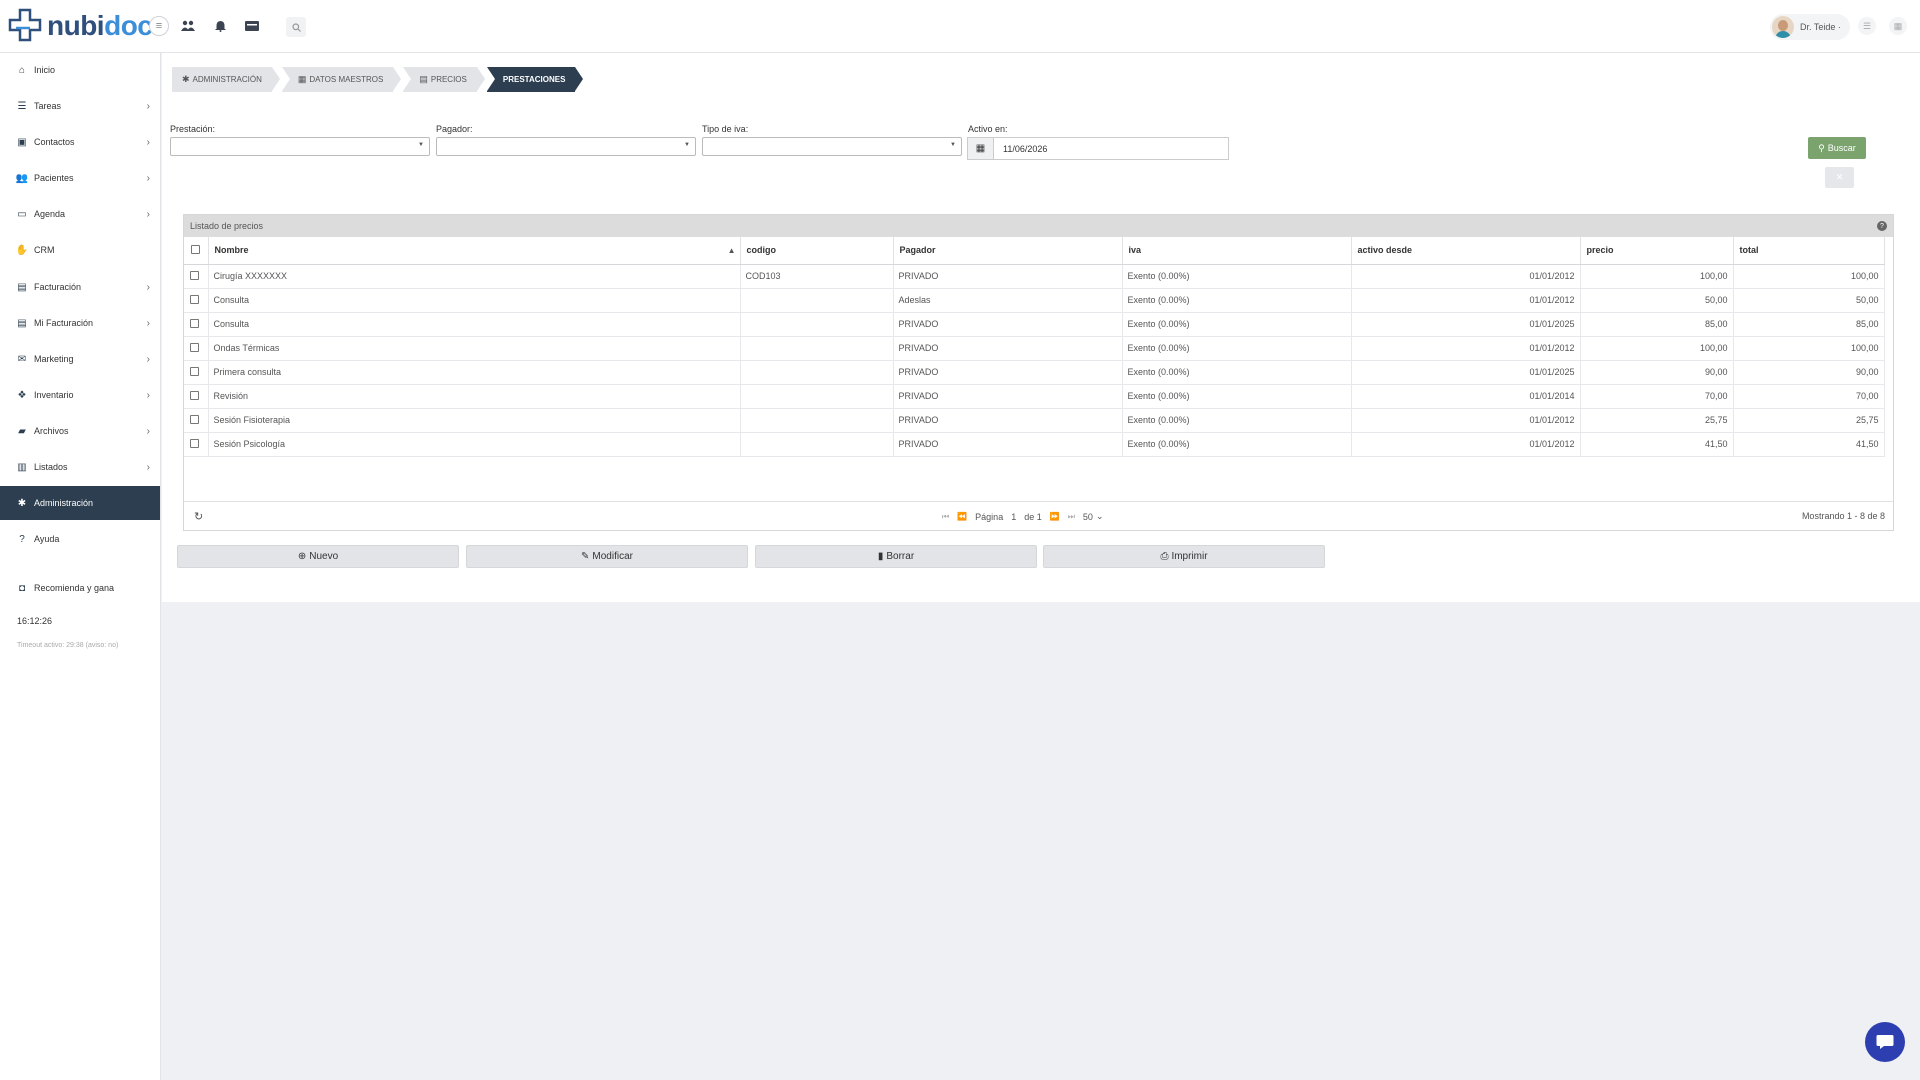  What do you see at coordinates (22, 178) in the screenshot?
I see `users-icon: 👥` at bounding box center [22, 178].